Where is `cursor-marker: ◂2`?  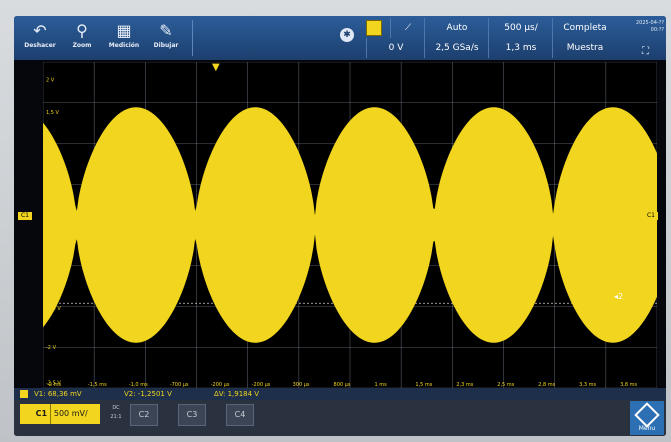 cursor-marker: ◂2 is located at coordinates (618, 296).